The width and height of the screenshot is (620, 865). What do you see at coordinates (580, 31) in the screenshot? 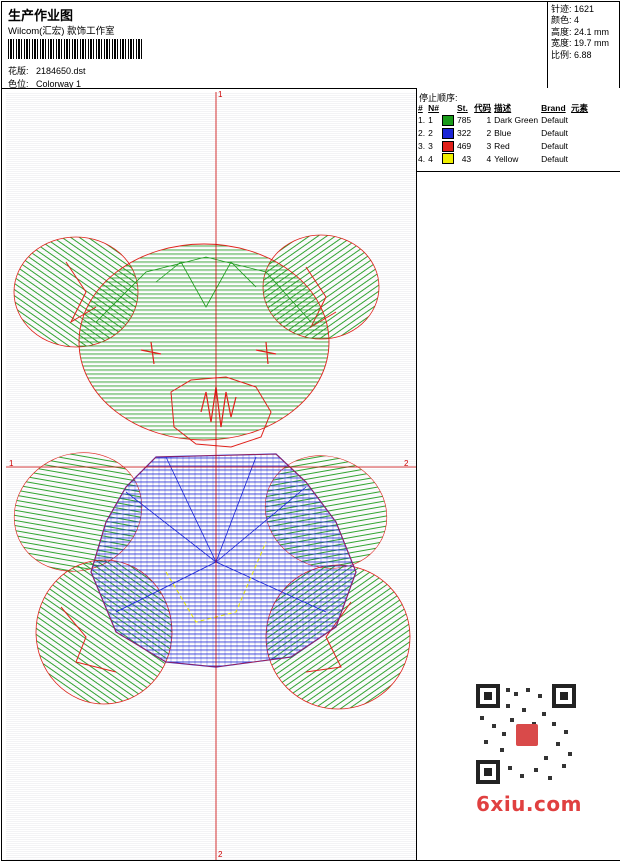
I see `stat-height: 高度: 24.1 mm` at bounding box center [580, 31].